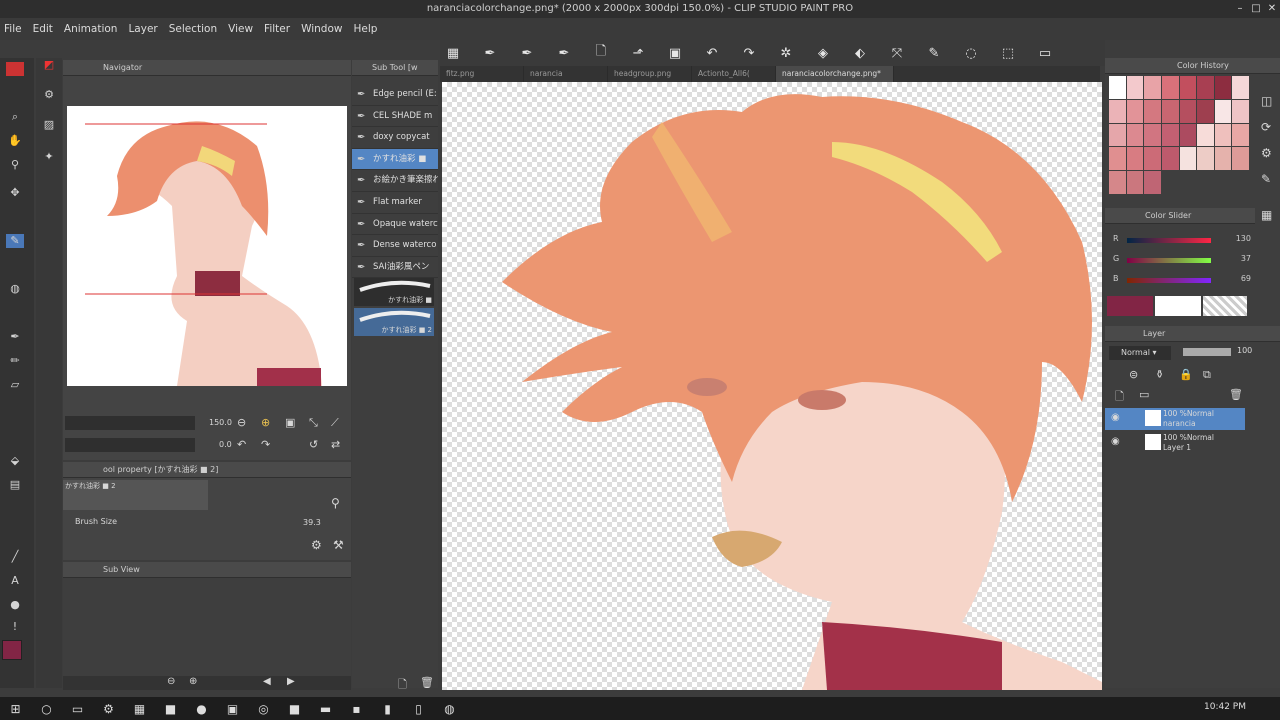 Image resolution: width=1280 pixels, height=720 pixels. I want to click on eyedropper-icon: ⚲, so click(15, 165).